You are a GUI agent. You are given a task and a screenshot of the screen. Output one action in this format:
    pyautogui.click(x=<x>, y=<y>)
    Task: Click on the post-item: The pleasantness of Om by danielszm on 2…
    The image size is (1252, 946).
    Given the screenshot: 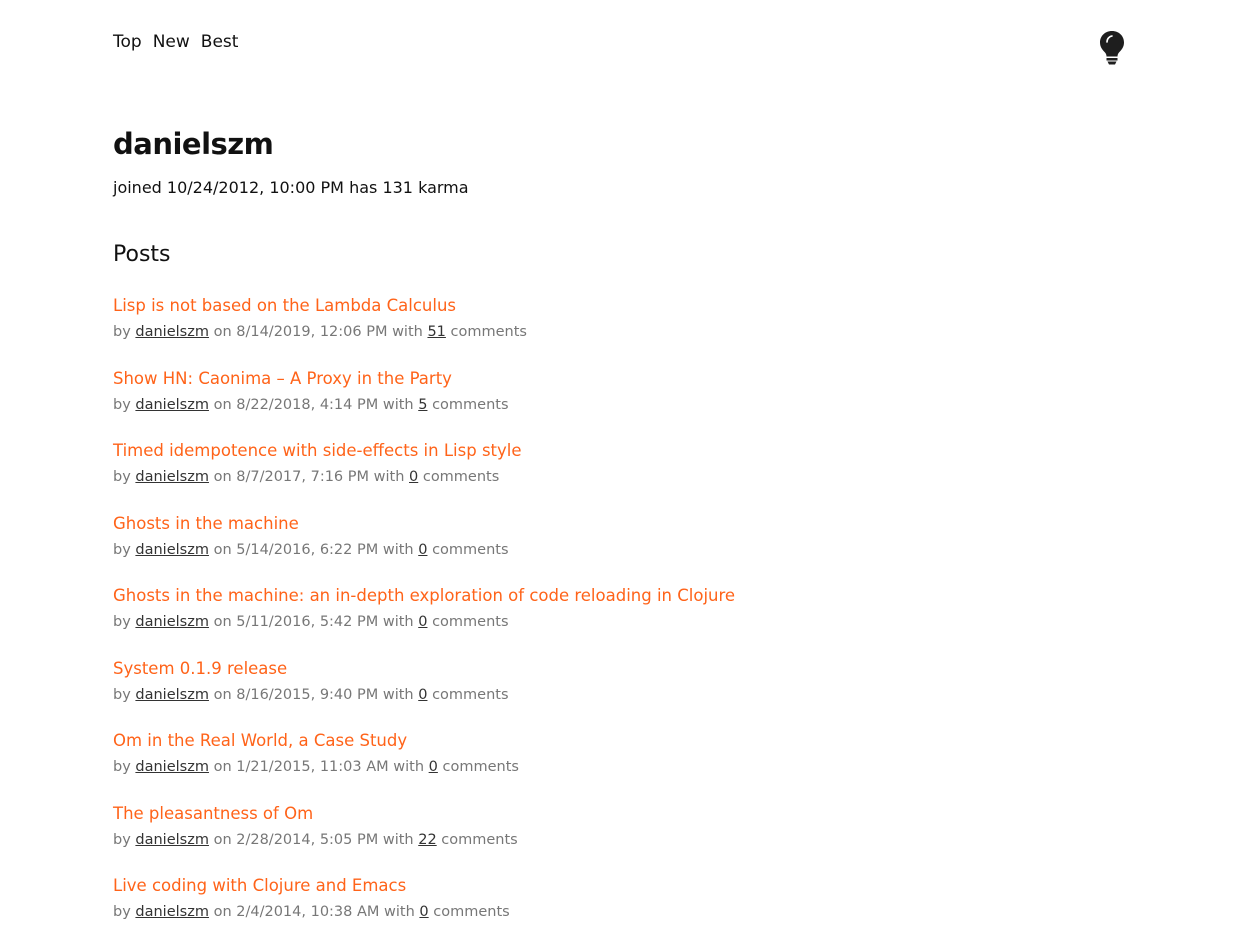 What is the action you would take?
    pyautogui.click(x=424, y=837)
    